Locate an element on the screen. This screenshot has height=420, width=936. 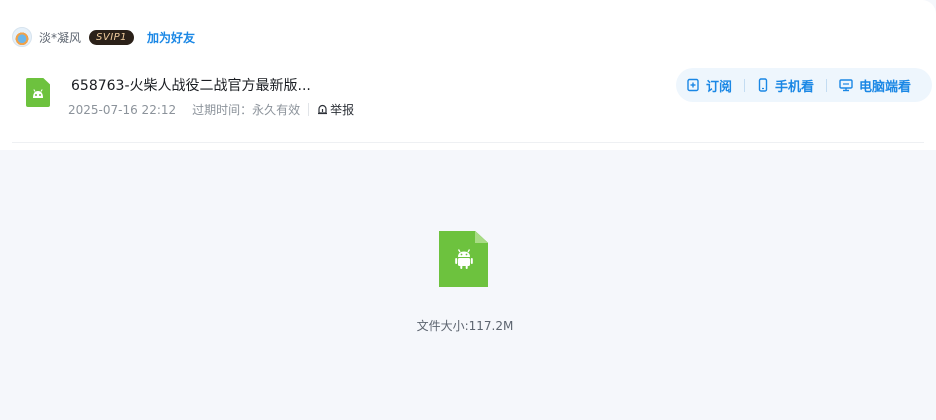
avatar is located at coordinates (22, 37).